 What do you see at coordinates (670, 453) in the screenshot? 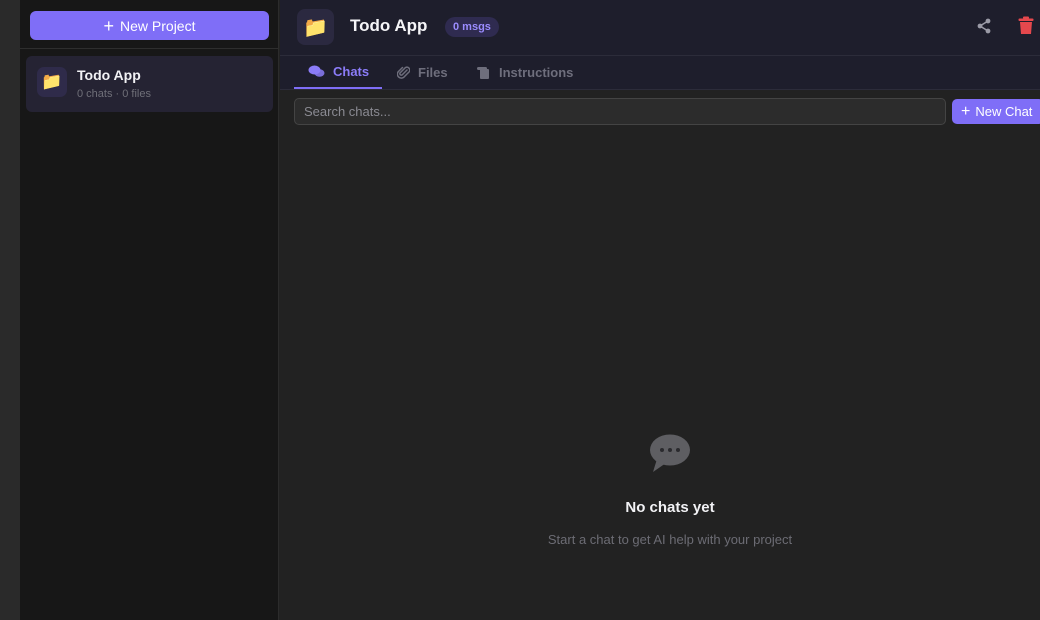
I see `speech-bubble-icon` at bounding box center [670, 453].